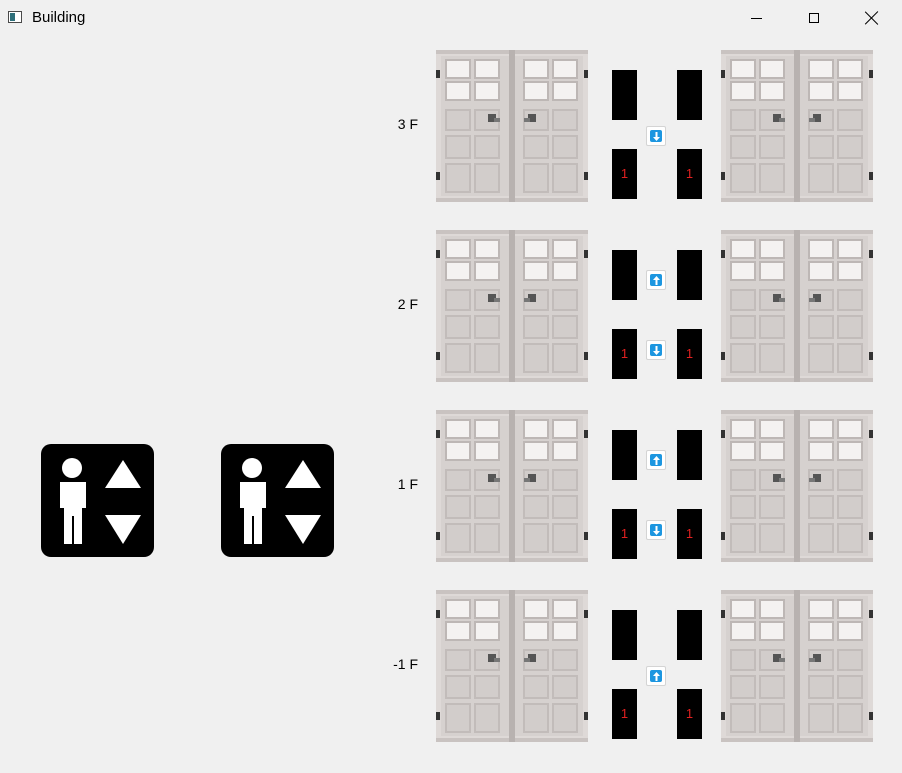  Describe the element at coordinates (407, 124) in the screenshot. I see `floor-label: 3 F` at that location.